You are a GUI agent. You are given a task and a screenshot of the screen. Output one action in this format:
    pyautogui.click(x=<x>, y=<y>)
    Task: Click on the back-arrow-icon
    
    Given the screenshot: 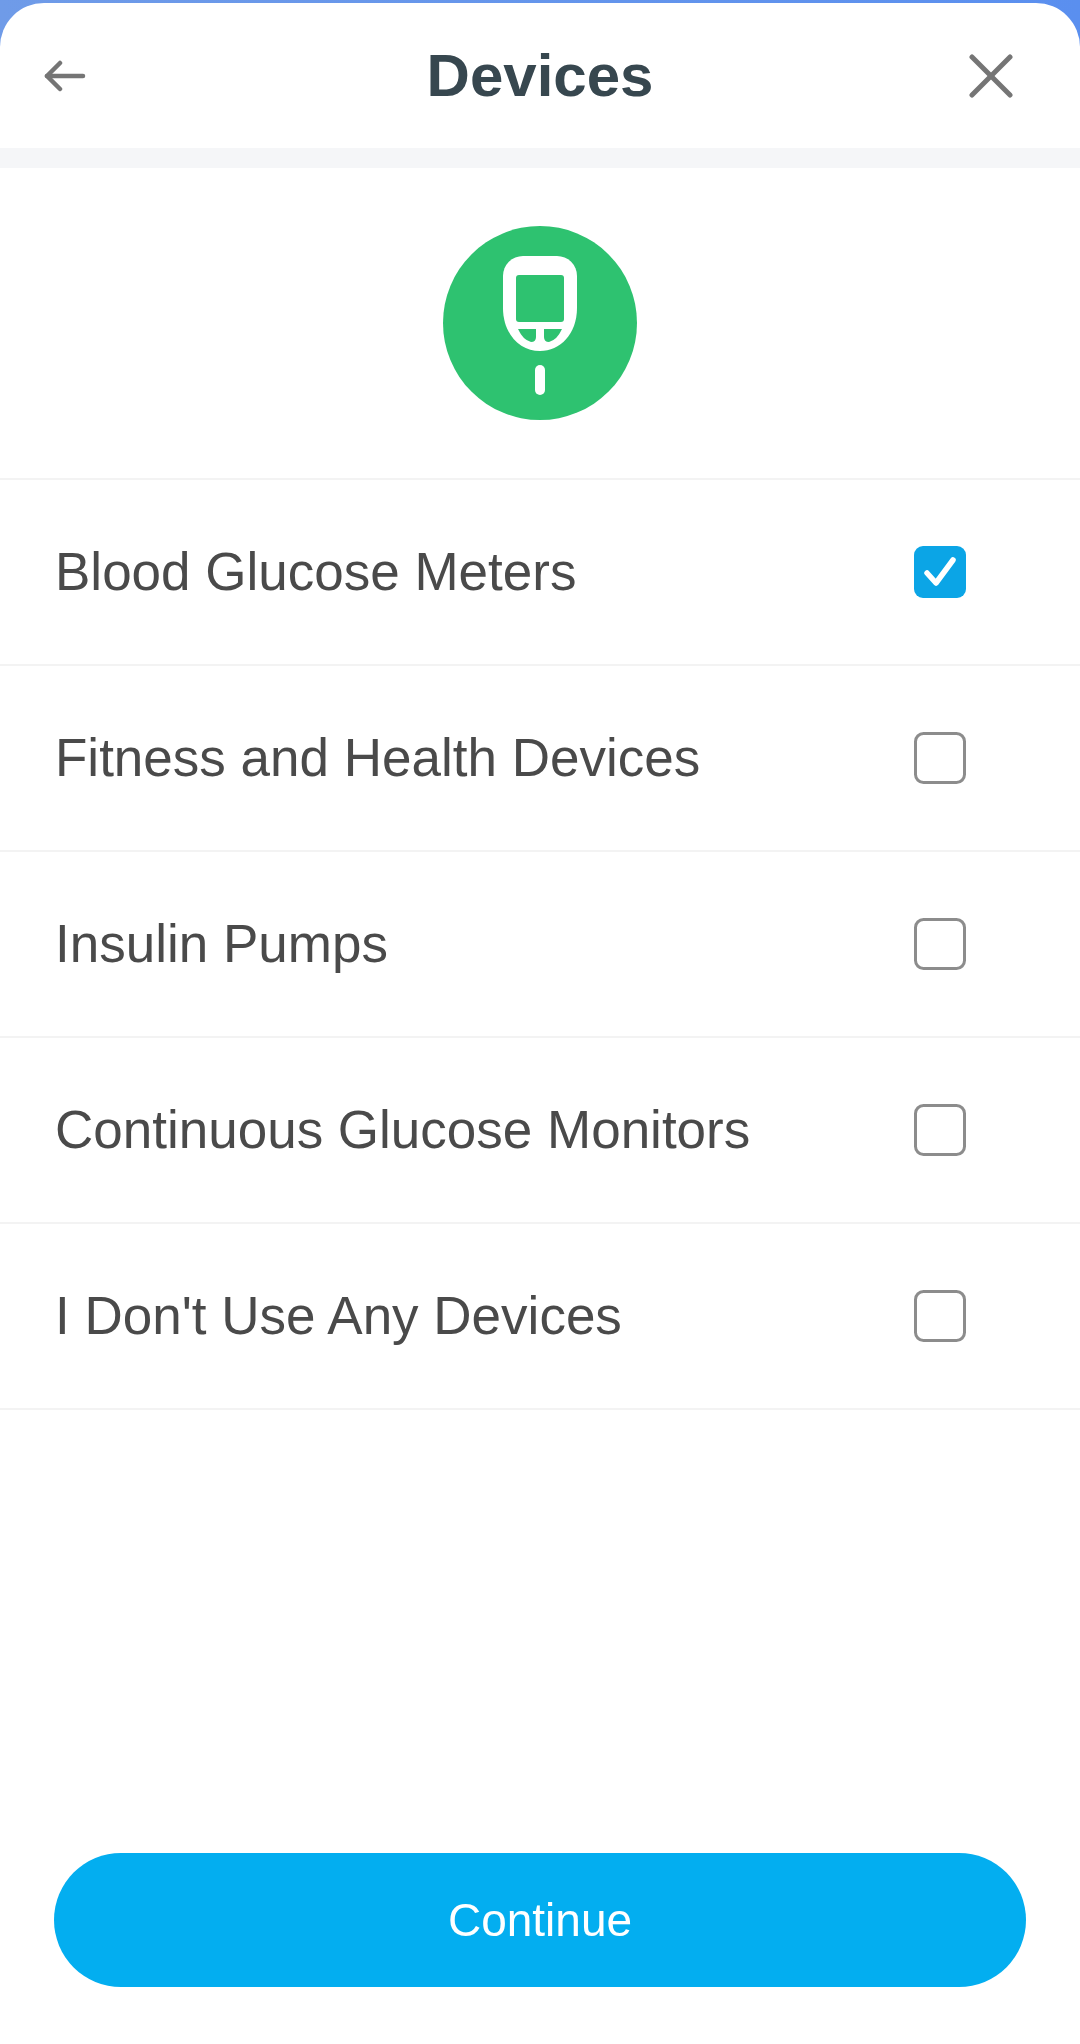 What is the action you would take?
    pyautogui.click(x=65, y=75)
    